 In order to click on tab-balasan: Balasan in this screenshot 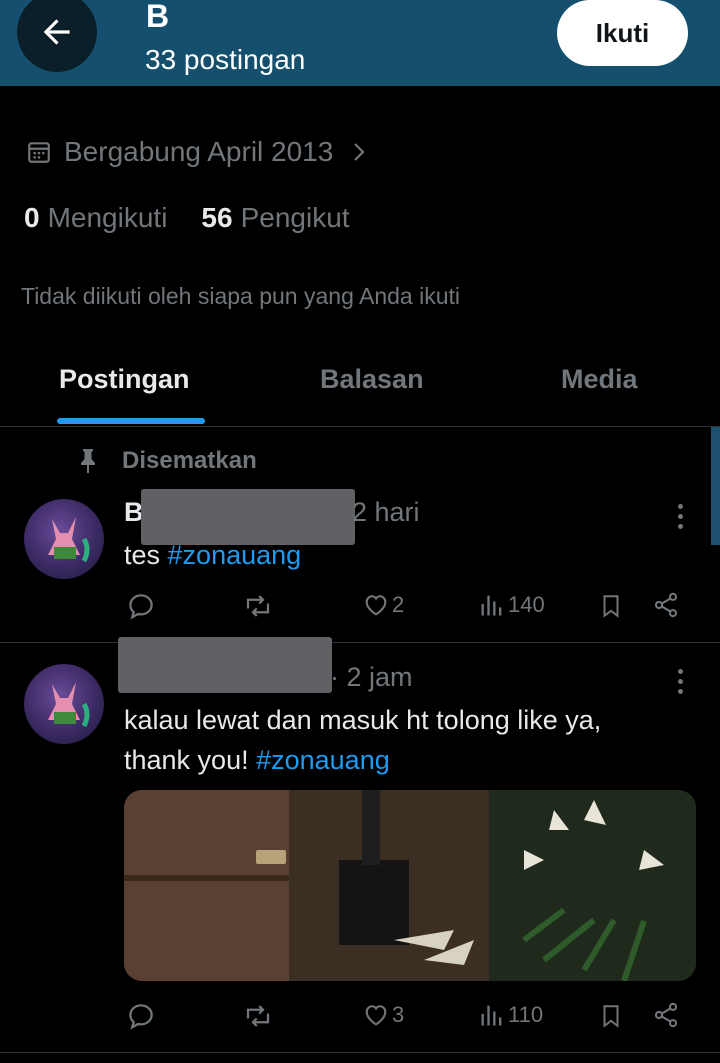, I will do `click(372, 379)`.